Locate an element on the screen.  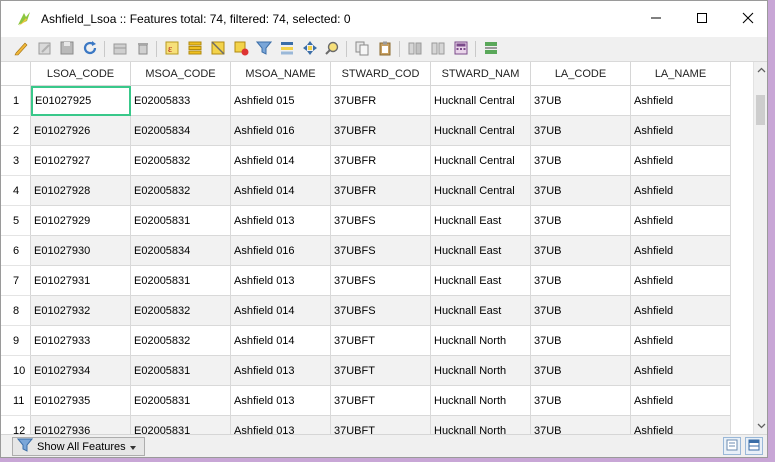
column-header: STWARD_NAM is located at coordinates (481, 74).